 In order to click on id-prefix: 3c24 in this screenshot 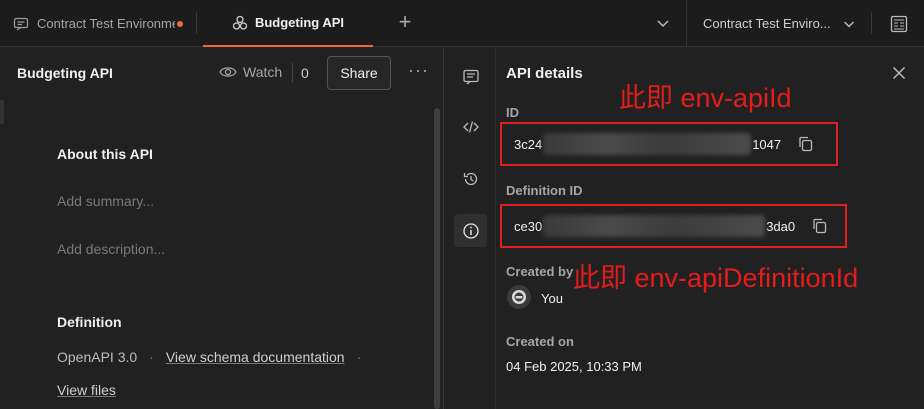, I will do `click(528, 144)`.